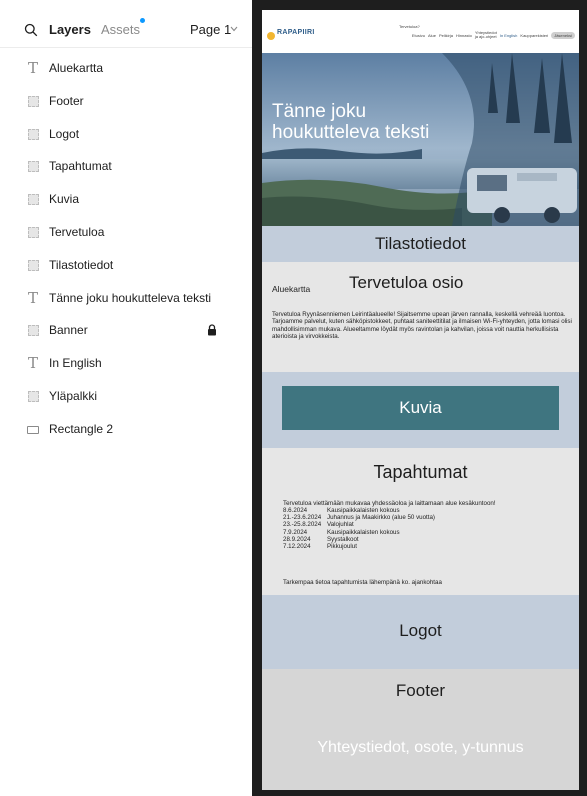 The image size is (587, 796). Describe the element at coordinates (432, 35) in the screenshot. I see `nav-link: Alue` at that location.